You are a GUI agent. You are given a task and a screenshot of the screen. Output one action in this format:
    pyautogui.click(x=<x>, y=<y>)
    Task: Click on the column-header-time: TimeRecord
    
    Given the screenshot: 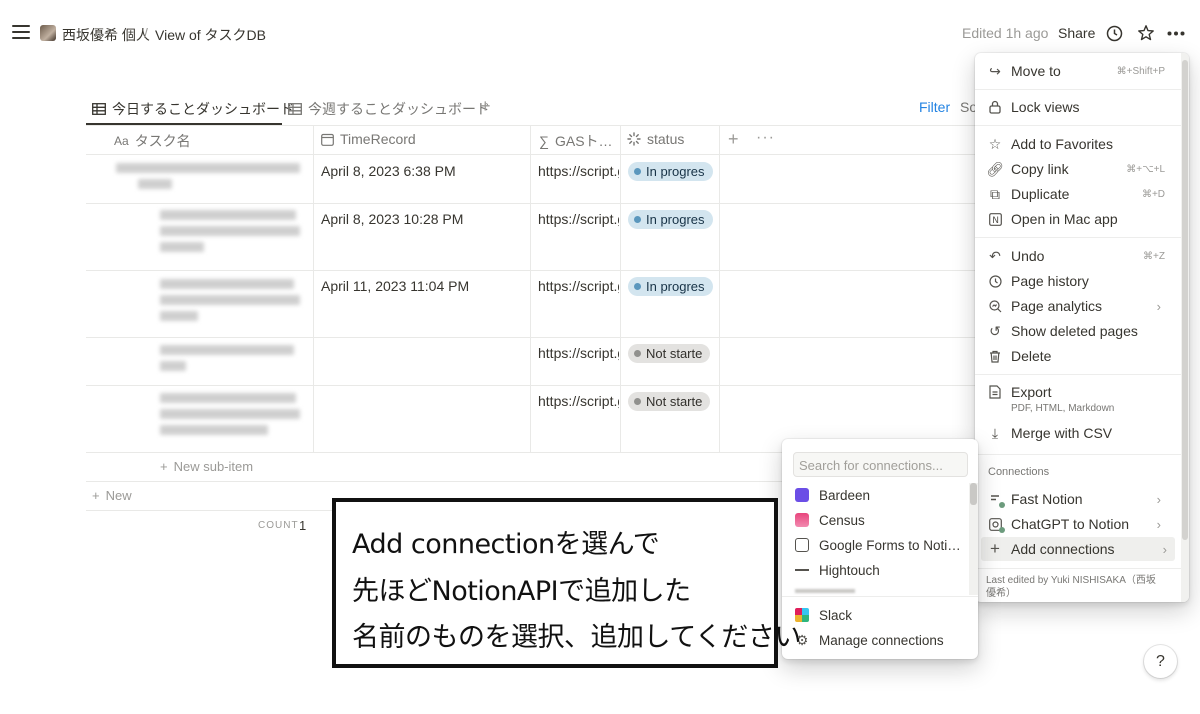 What is the action you would take?
    pyautogui.click(x=368, y=139)
    